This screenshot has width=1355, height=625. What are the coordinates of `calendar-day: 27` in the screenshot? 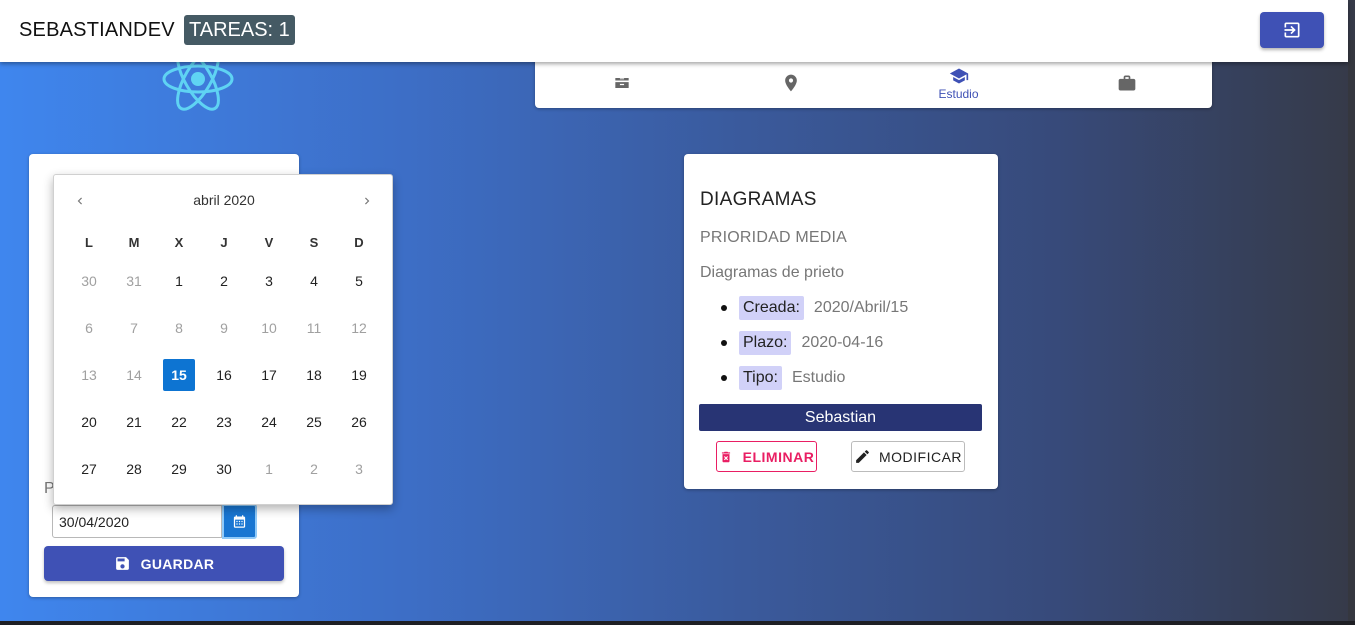 It's located at (89, 469).